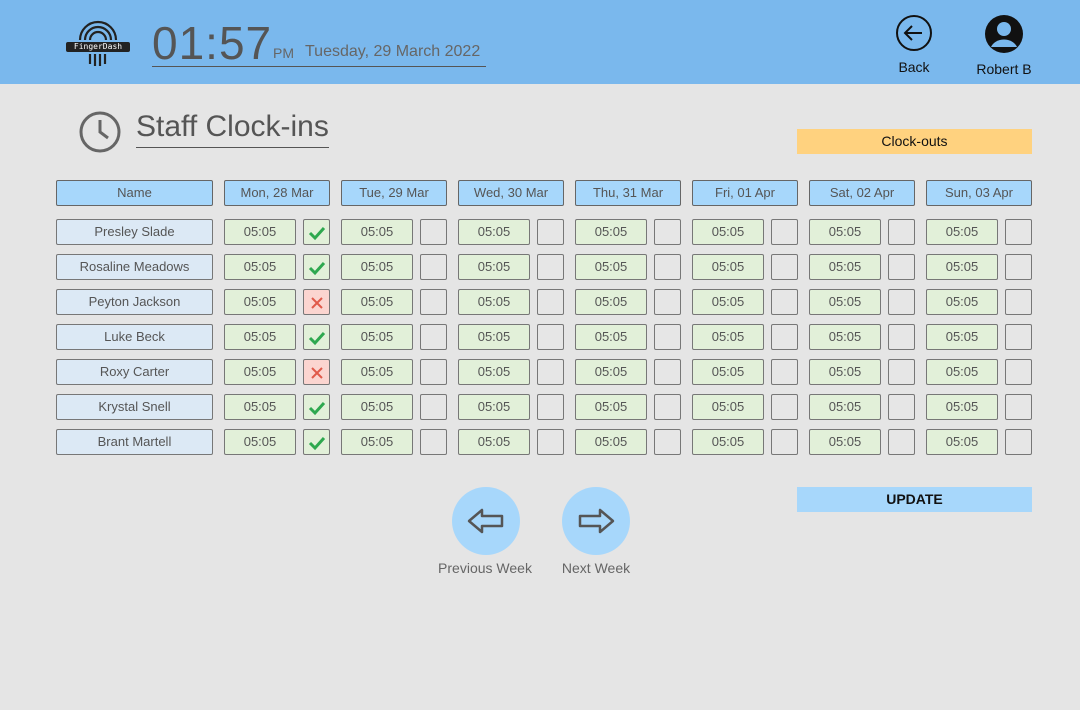 This screenshot has width=1080, height=710. Describe the element at coordinates (914, 499) in the screenshot. I see `update-button: UPDATE` at that location.